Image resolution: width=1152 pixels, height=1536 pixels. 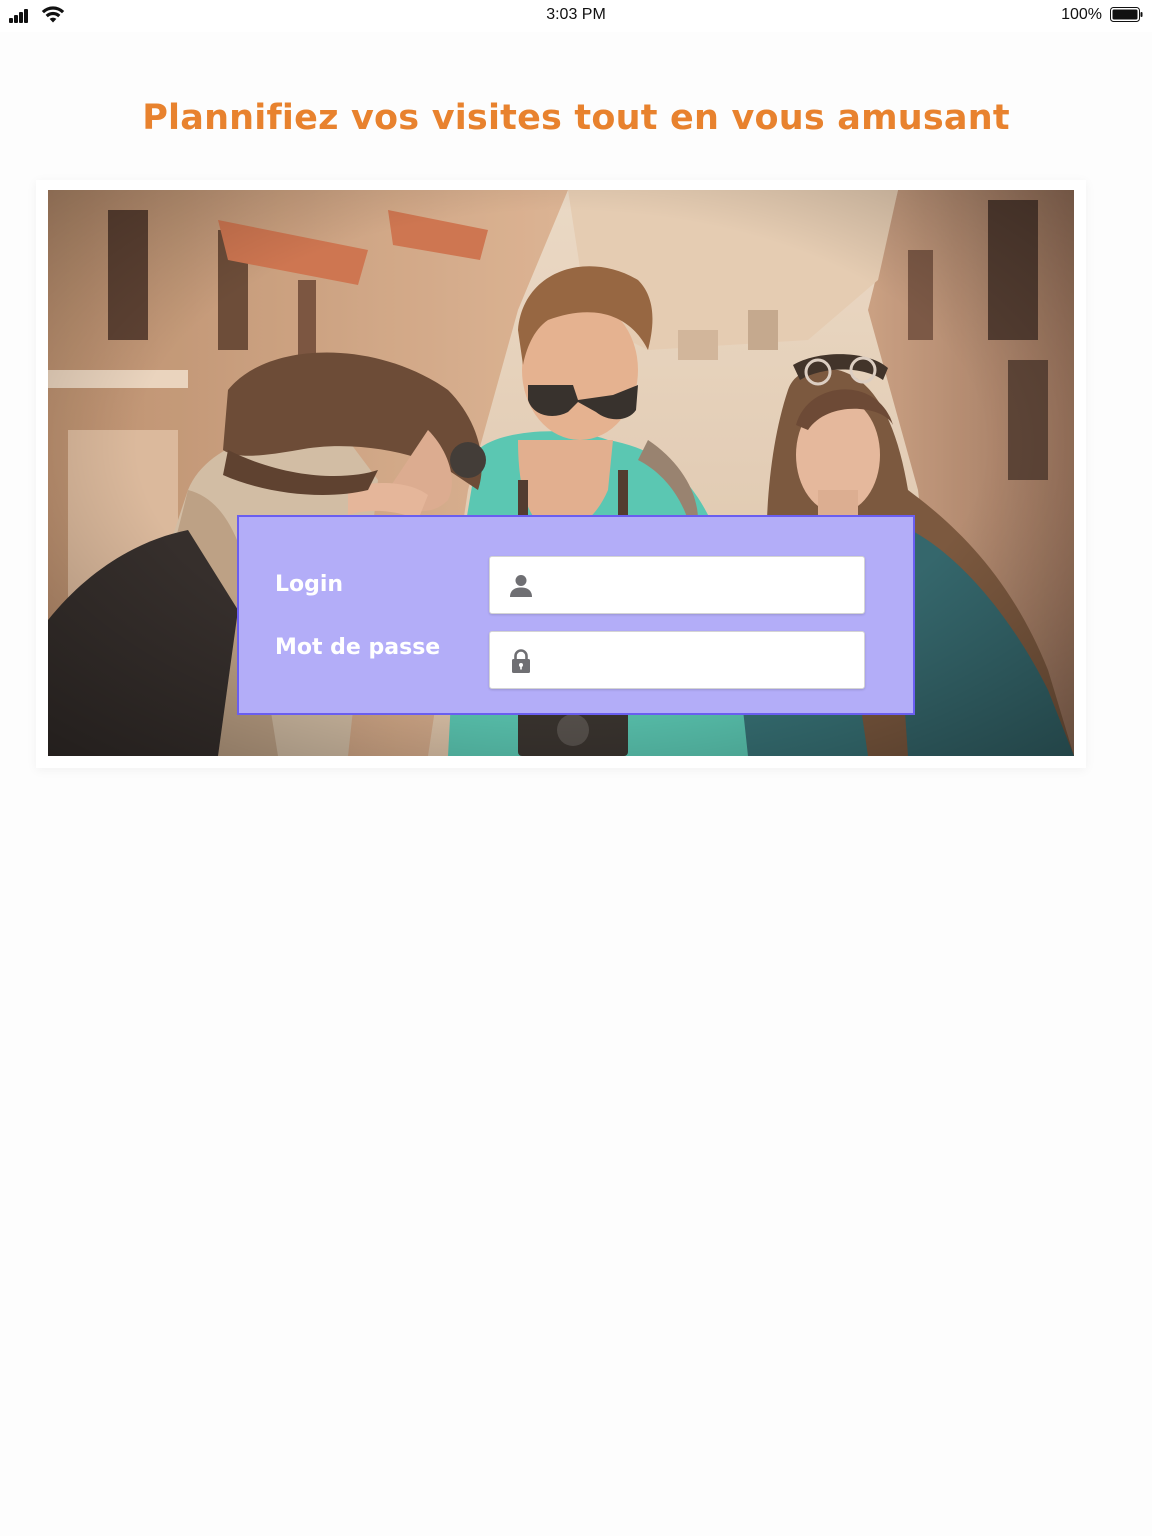 What do you see at coordinates (521, 586) in the screenshot?
I see `user-icon` at bounding box center [521, 586].